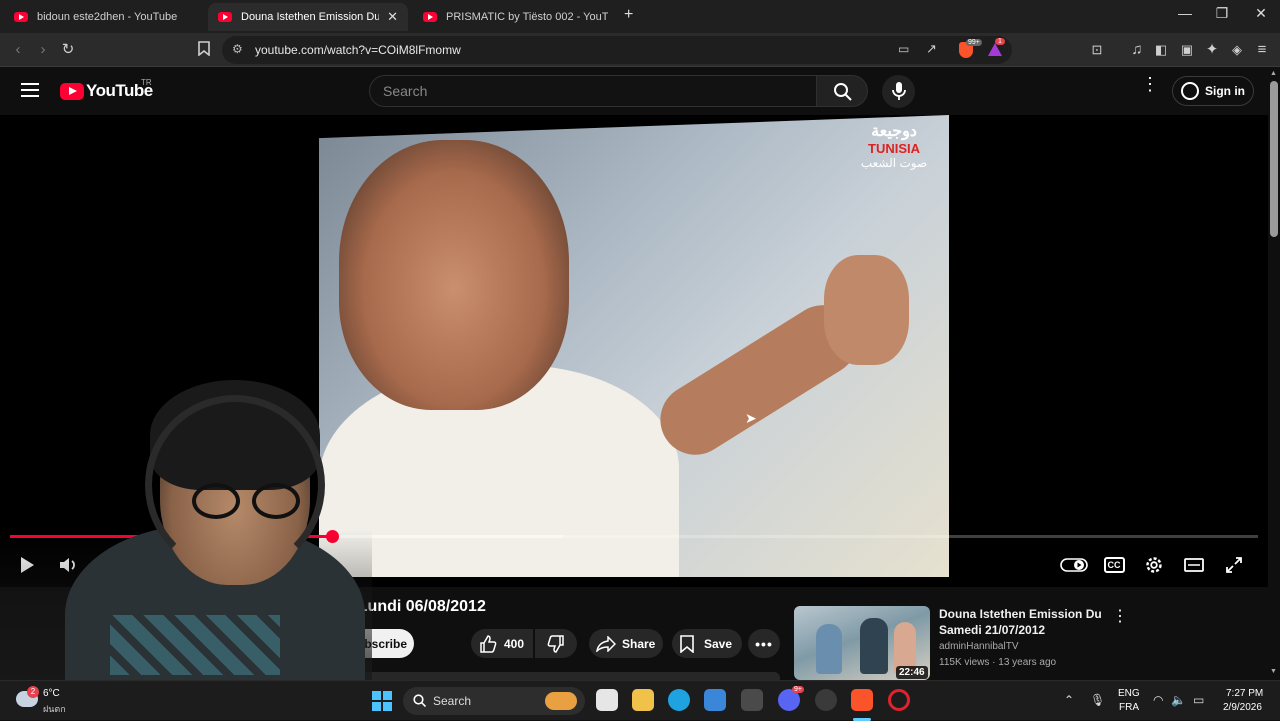 The height and width of the screenshot is (721, 1280). What do you see at coordinates (583, 91) in the screenshot?
I see `search-input` at bounding box center [583, 91].